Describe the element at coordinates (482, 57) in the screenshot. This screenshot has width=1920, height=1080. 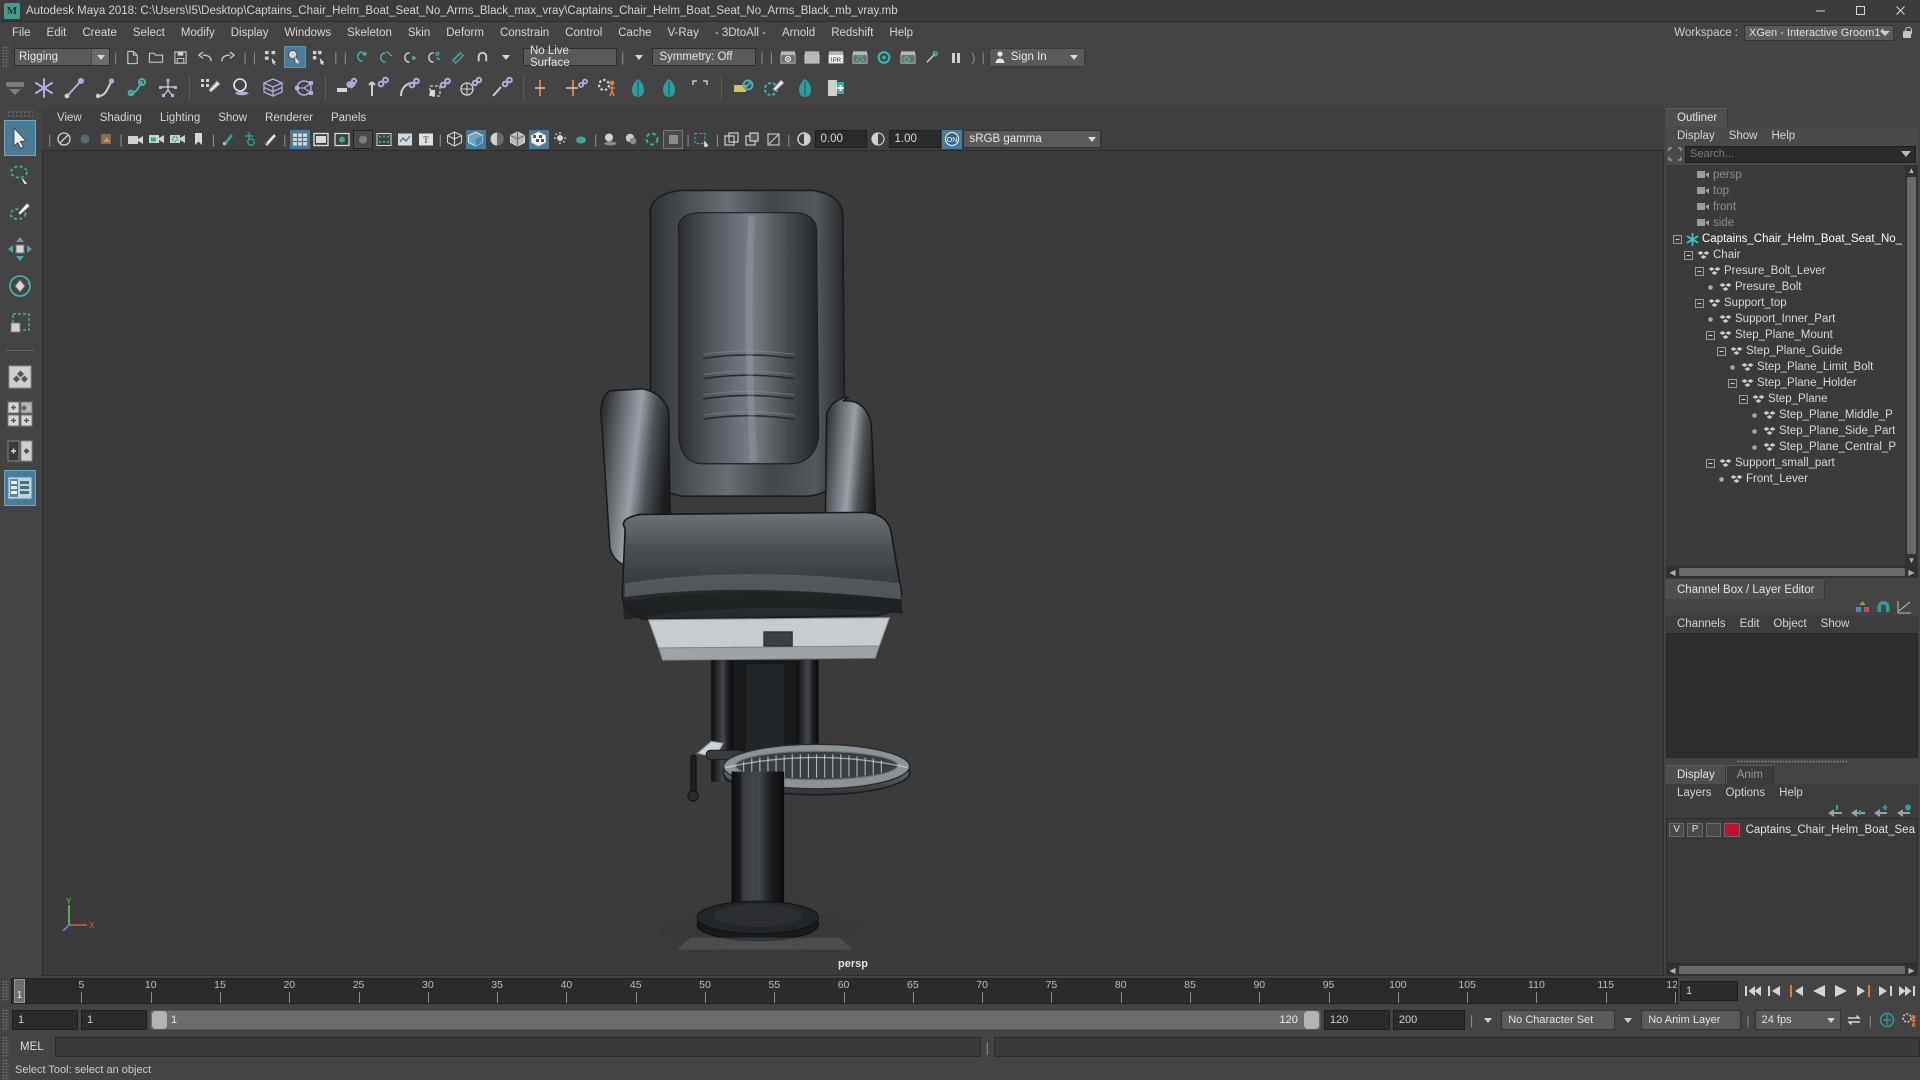
I see `magnet-icon` at that location.